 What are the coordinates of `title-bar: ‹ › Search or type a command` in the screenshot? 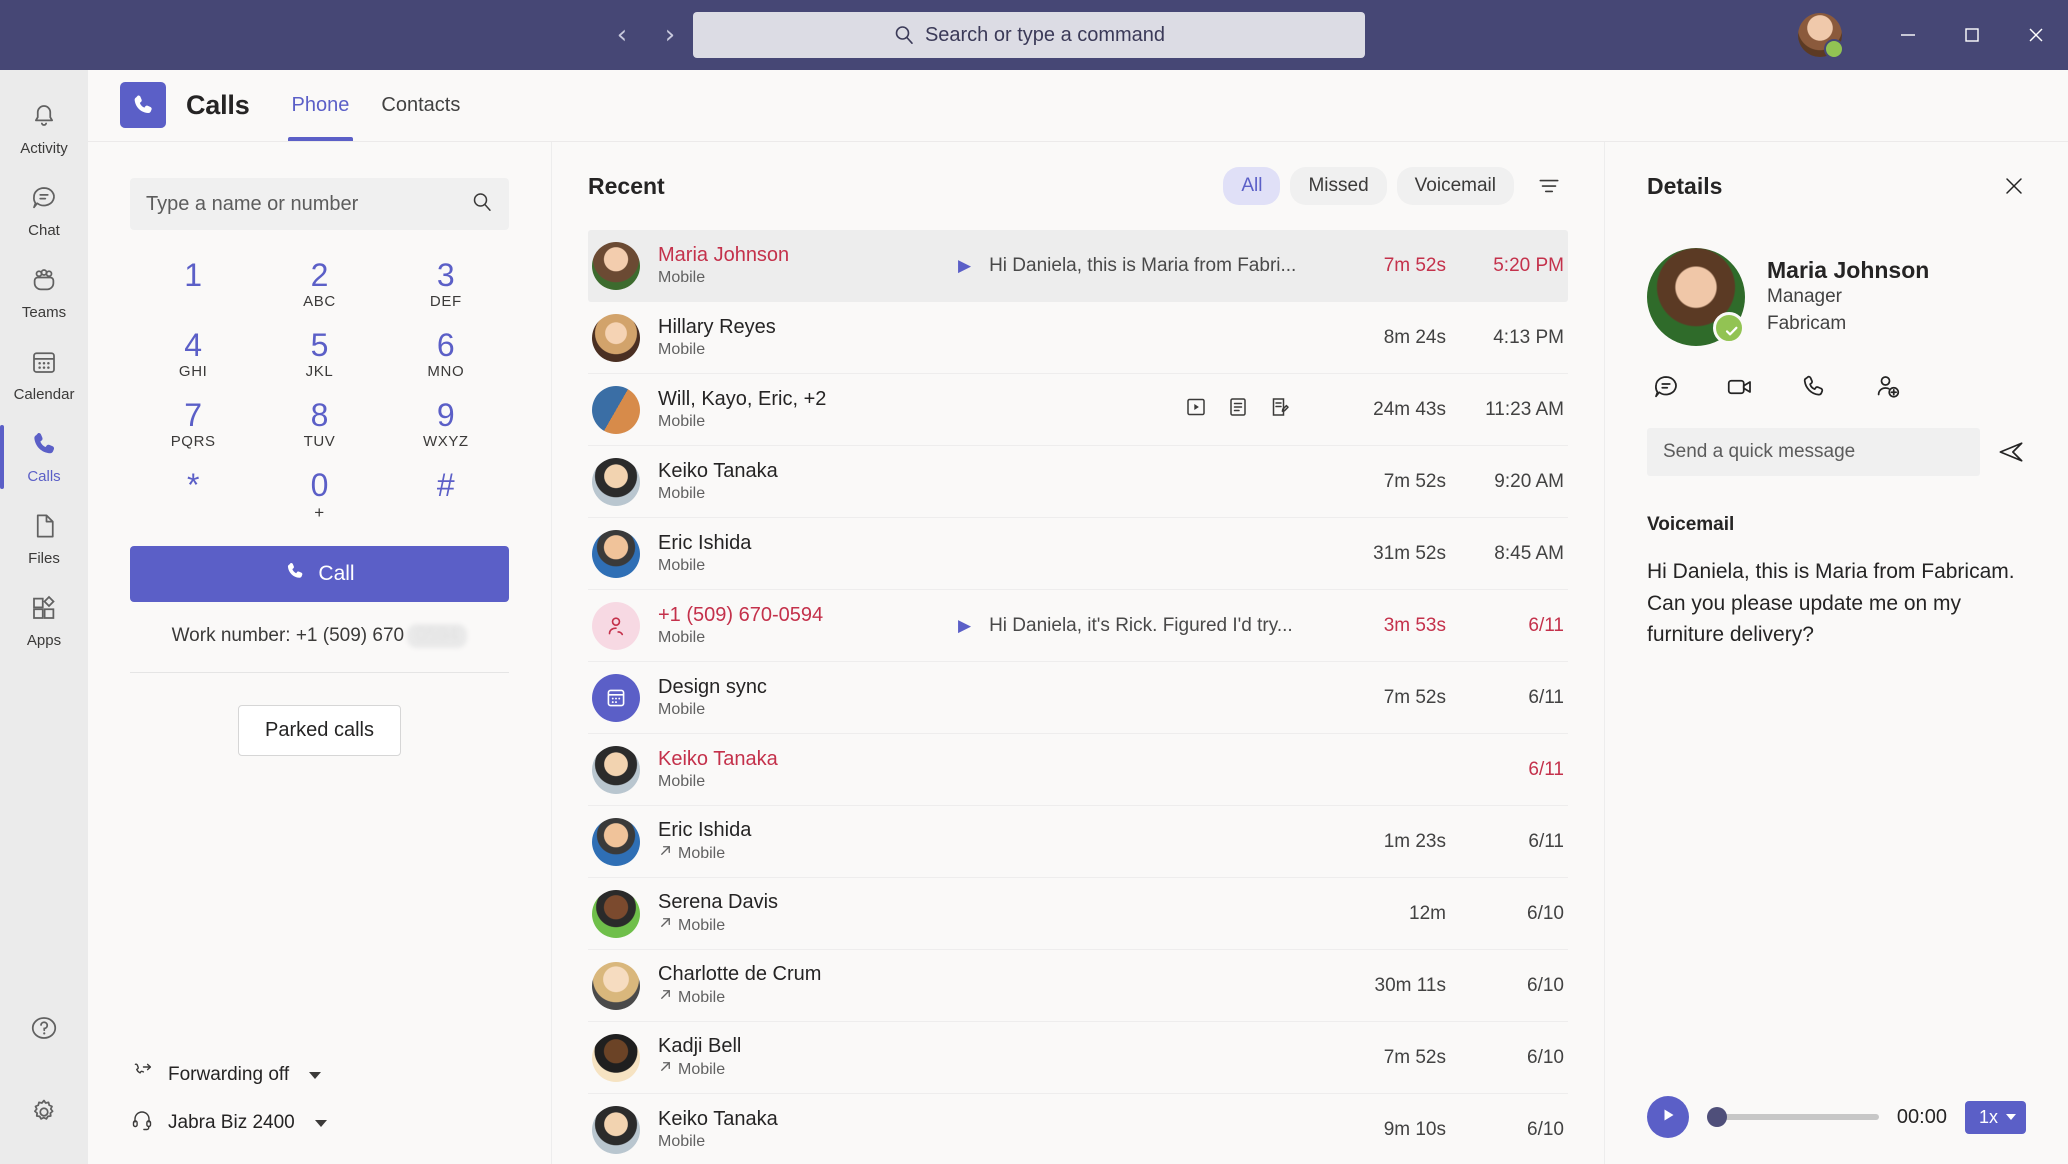 It's located at (1034, 35).